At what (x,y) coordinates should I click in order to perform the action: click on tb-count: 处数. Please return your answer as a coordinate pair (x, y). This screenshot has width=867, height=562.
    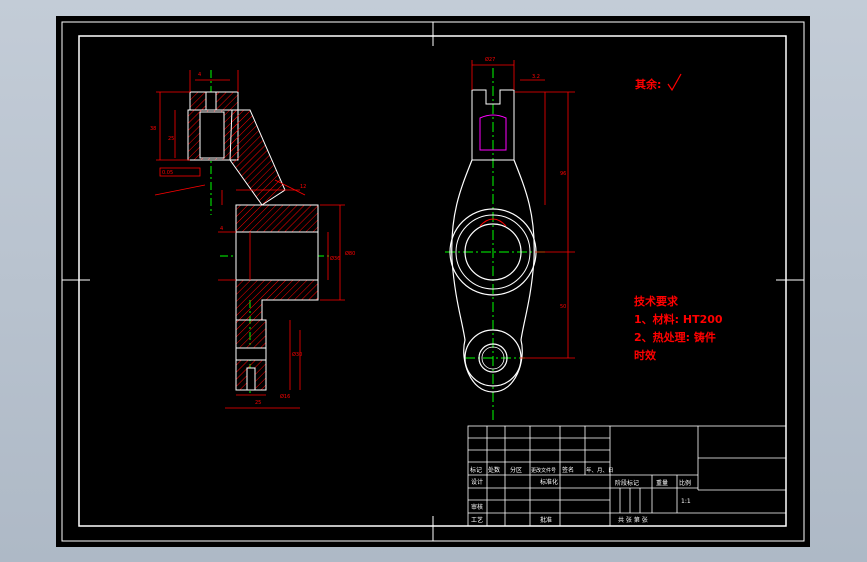
    Looking at the image, I should click on (494, 470).